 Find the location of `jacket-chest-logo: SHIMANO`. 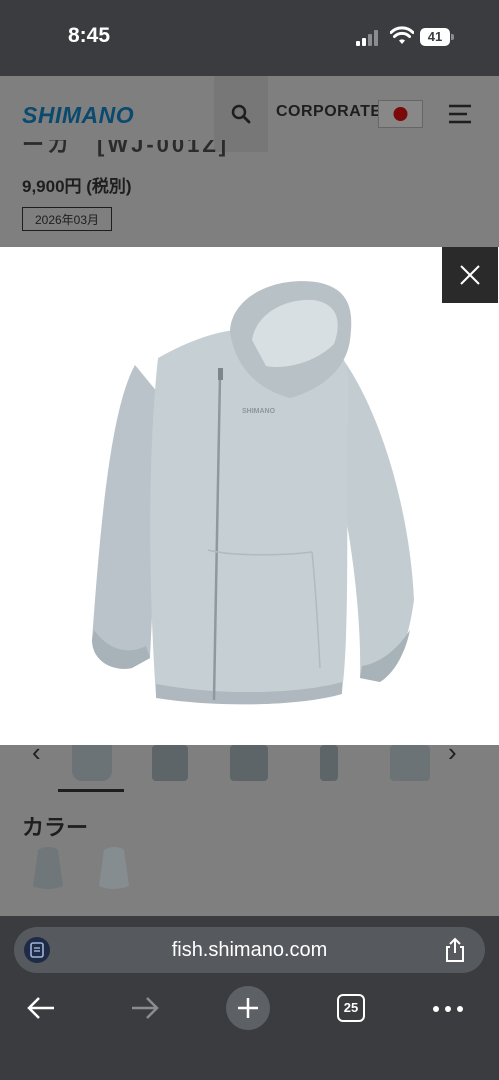

jacket-chest-logo: SHIMANO is located at coordinates (259, 411).